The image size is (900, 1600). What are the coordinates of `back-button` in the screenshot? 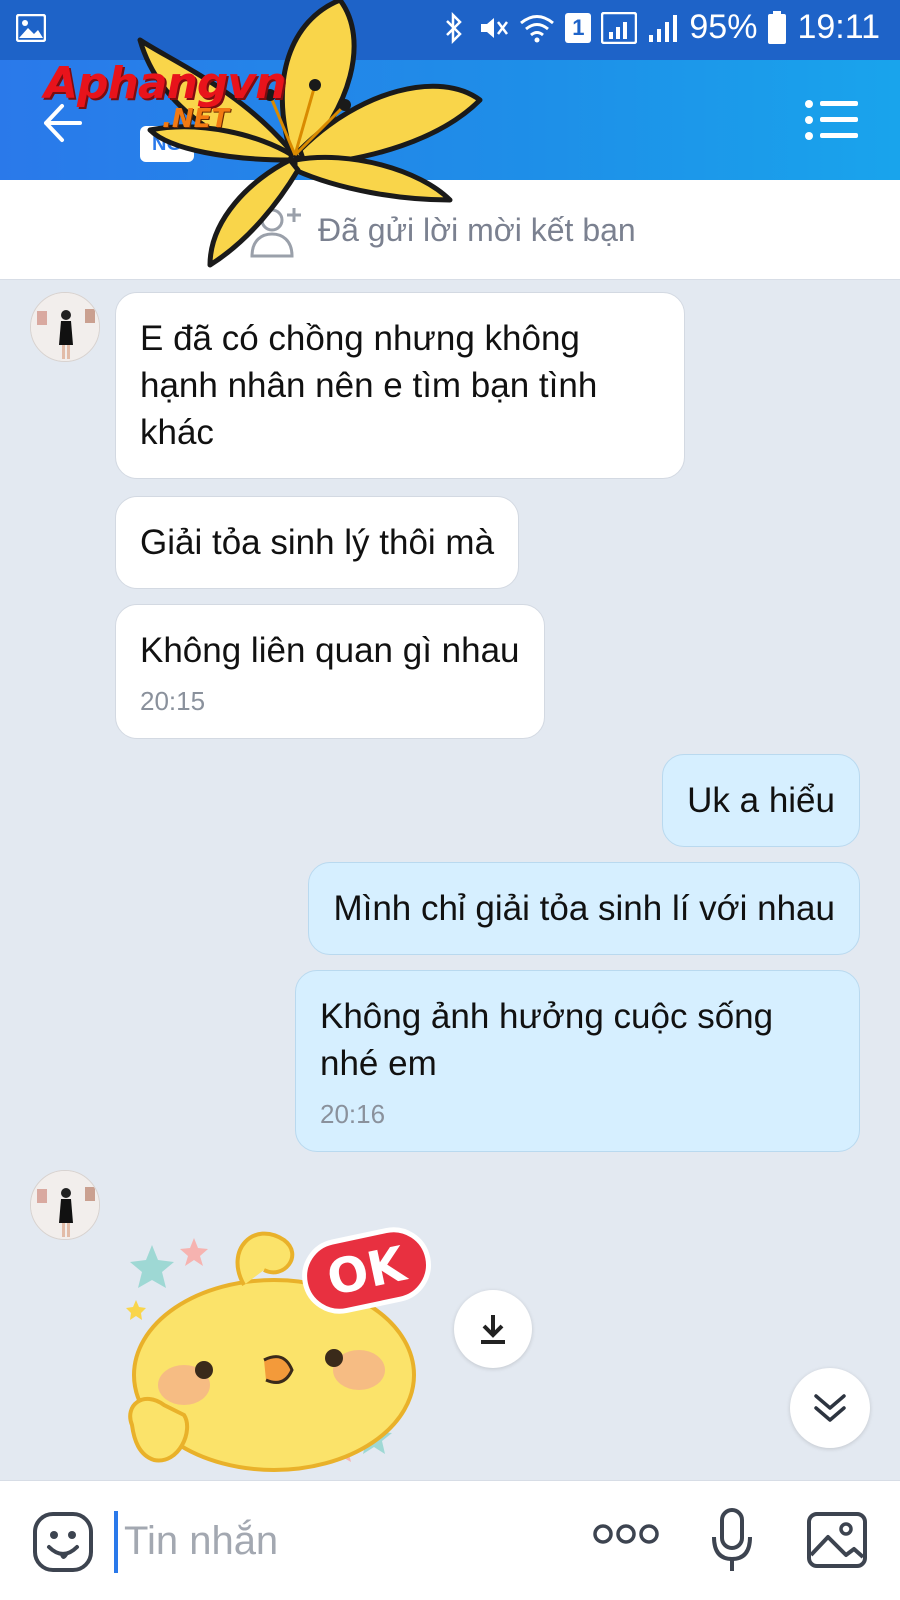 It's located at (70, 123).